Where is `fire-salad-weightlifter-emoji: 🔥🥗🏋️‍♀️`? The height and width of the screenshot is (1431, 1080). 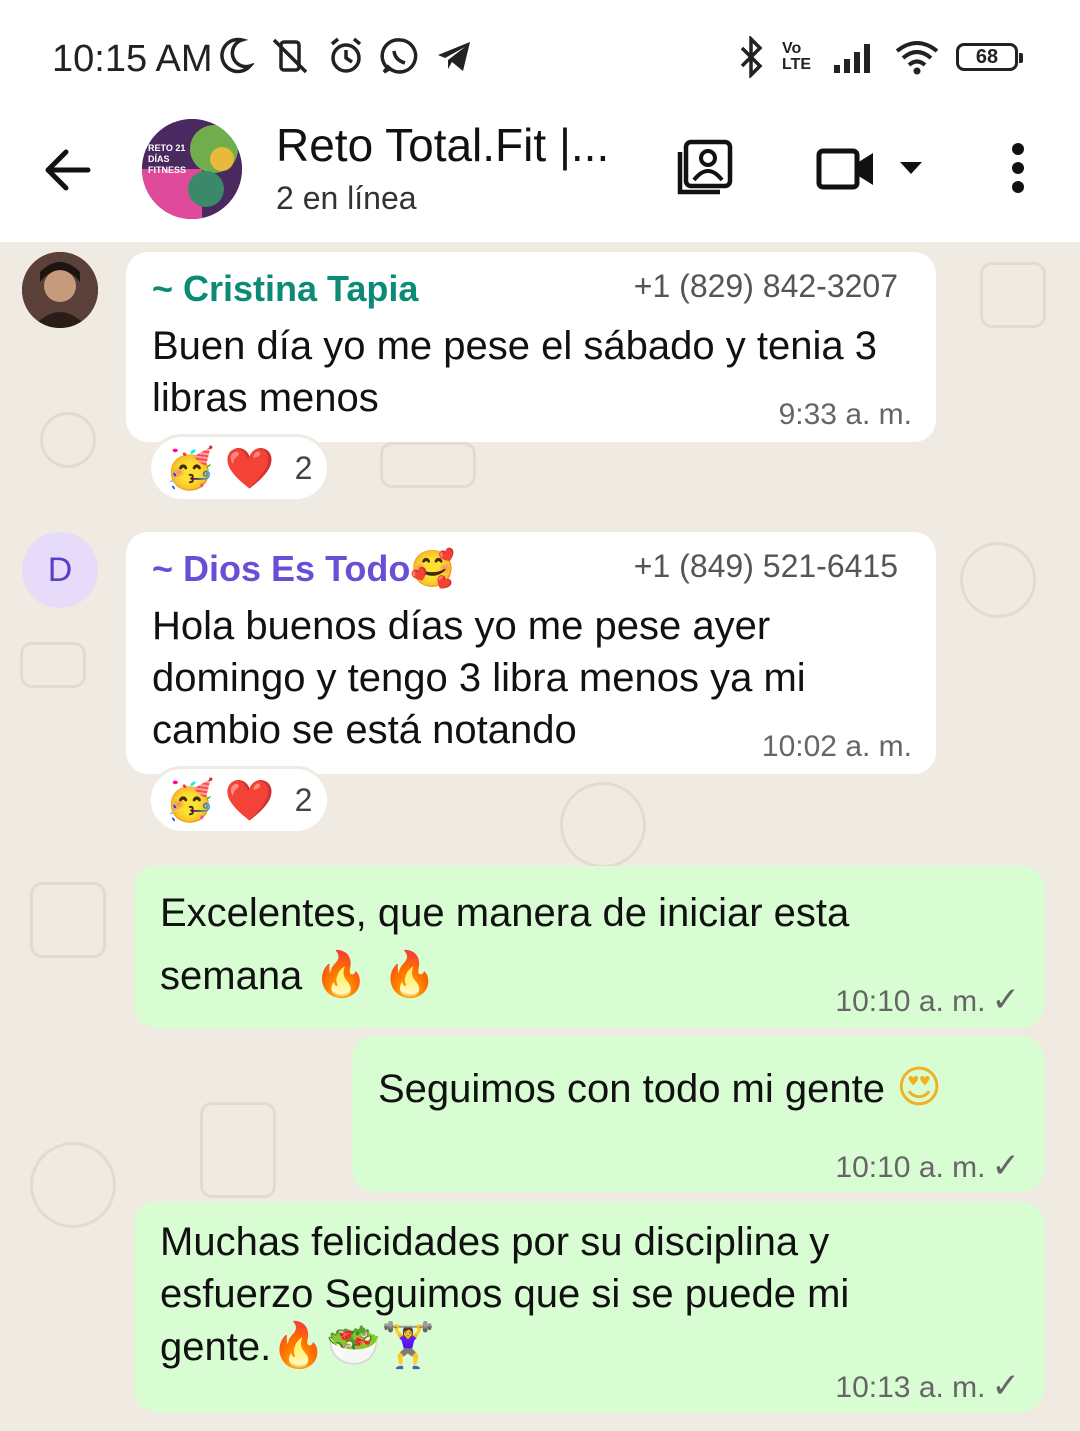 fire-salad-weightlifter-emoji: 🔥🥗🏋️‍♀️ is located at coordinates (353, 1345).